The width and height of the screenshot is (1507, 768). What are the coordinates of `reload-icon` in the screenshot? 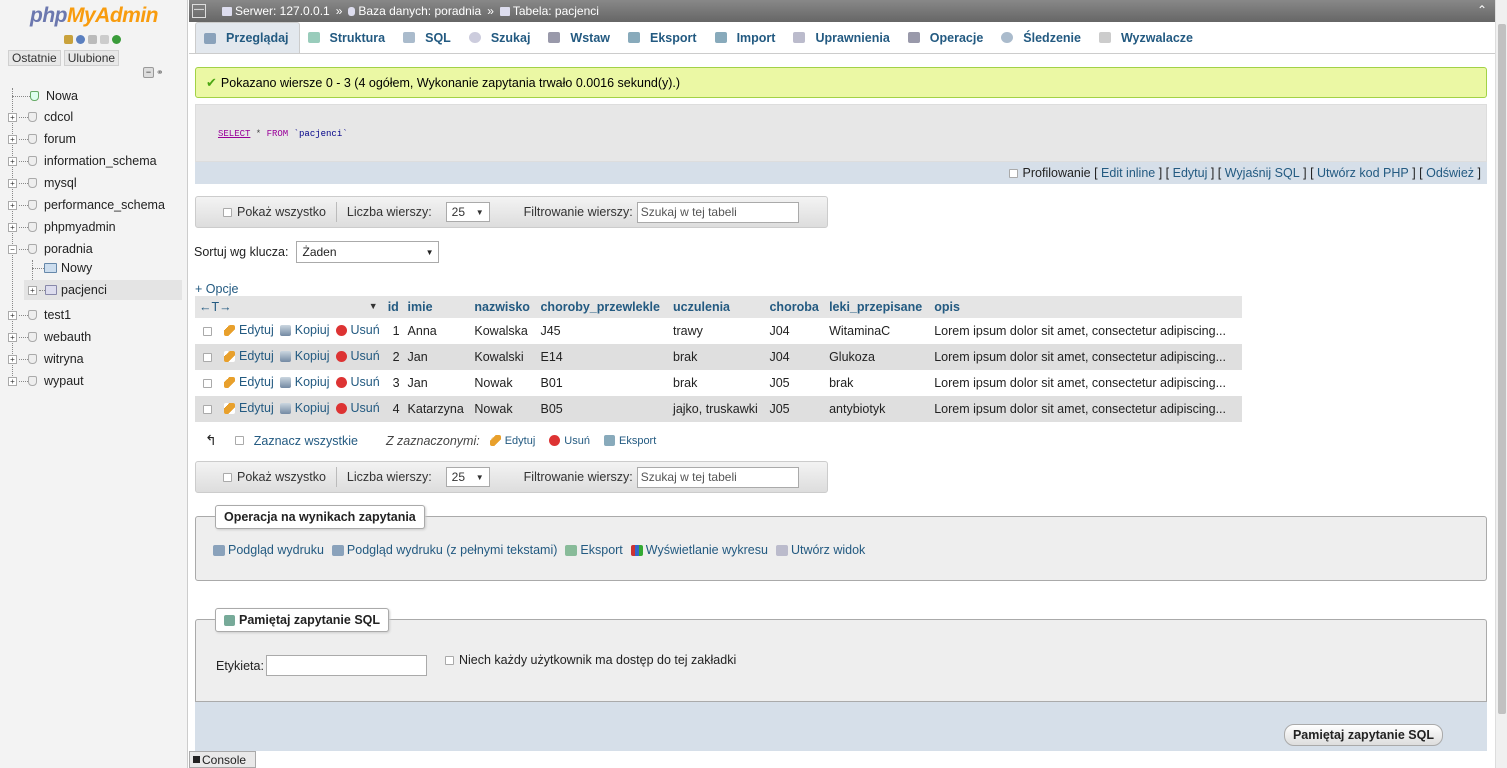 It's located at (116, 39).